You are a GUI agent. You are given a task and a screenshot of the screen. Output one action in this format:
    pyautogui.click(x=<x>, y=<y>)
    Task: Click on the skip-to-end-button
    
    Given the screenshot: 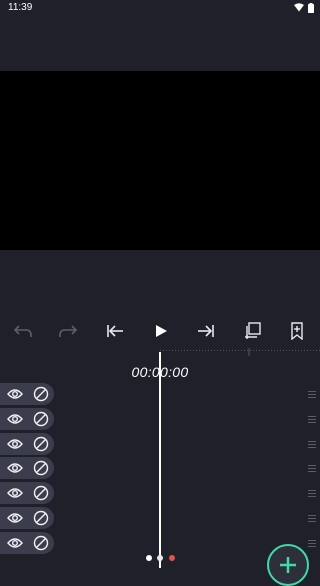 What is the action you would take?
    pyautogui.click(x=206, y=331)
    